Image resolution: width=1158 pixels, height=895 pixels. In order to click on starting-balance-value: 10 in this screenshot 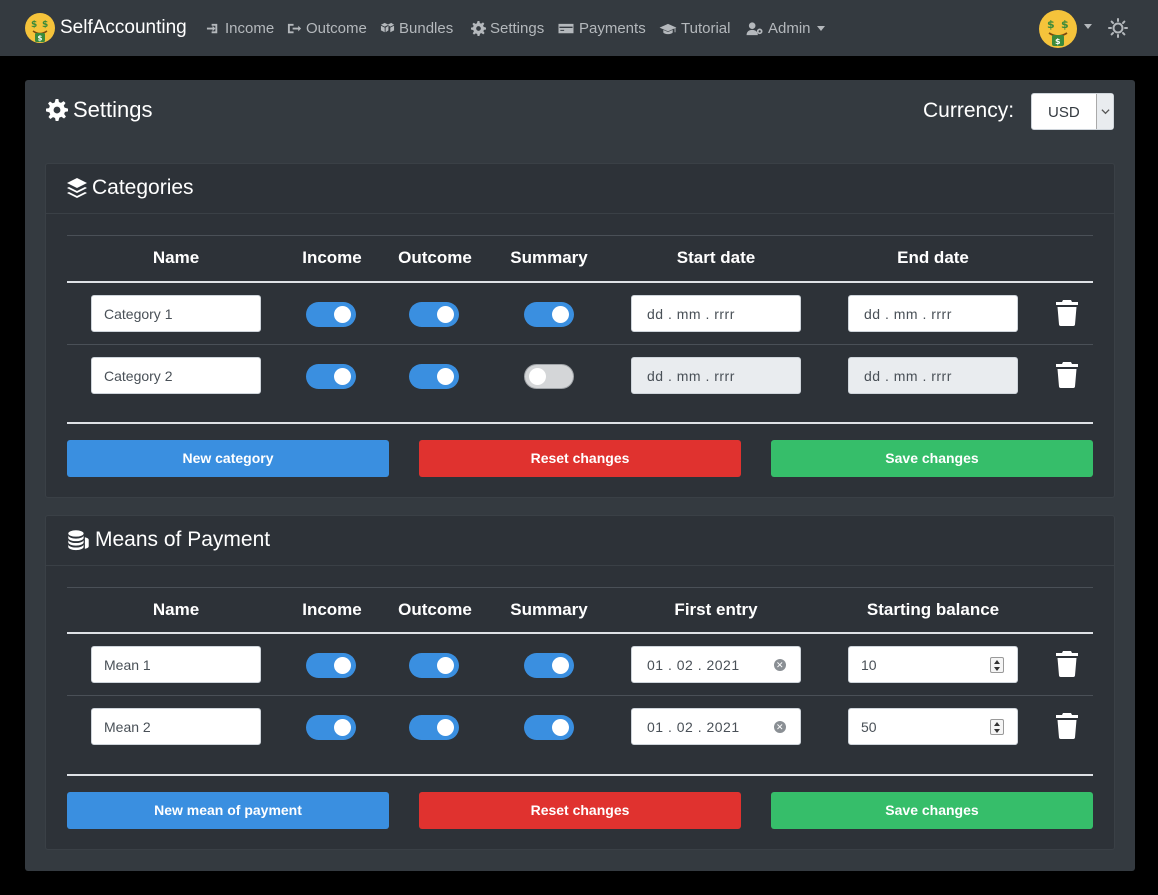, I will do `click(869, 665)`.